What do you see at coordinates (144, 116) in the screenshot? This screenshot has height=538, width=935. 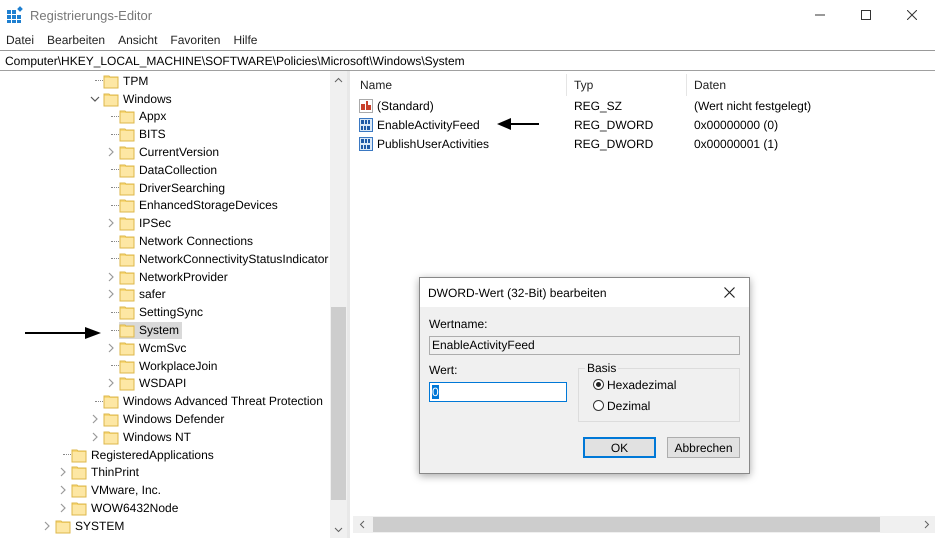 I see `tree-item: Appx` at bounding box center [144, 116].